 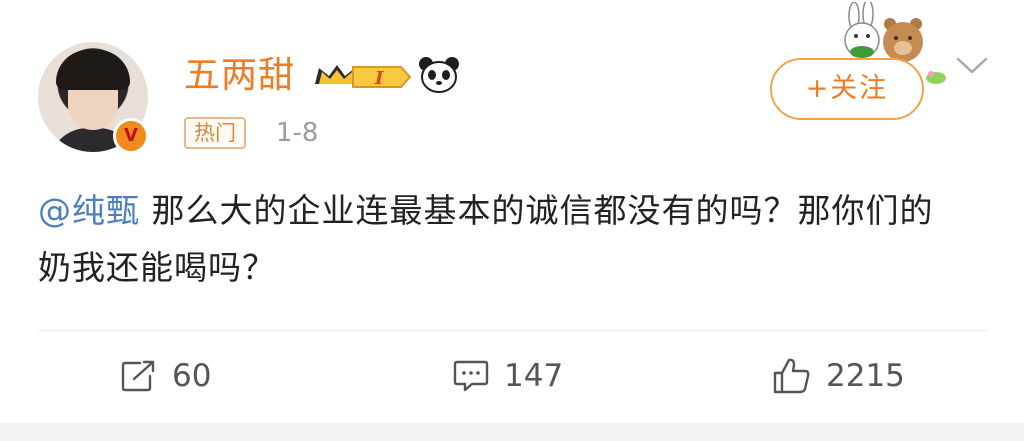 What do you see at coordinates (131, 136) in the screenshot?
I see `verified-badge-icon: V` at bounding box center [131, 136].